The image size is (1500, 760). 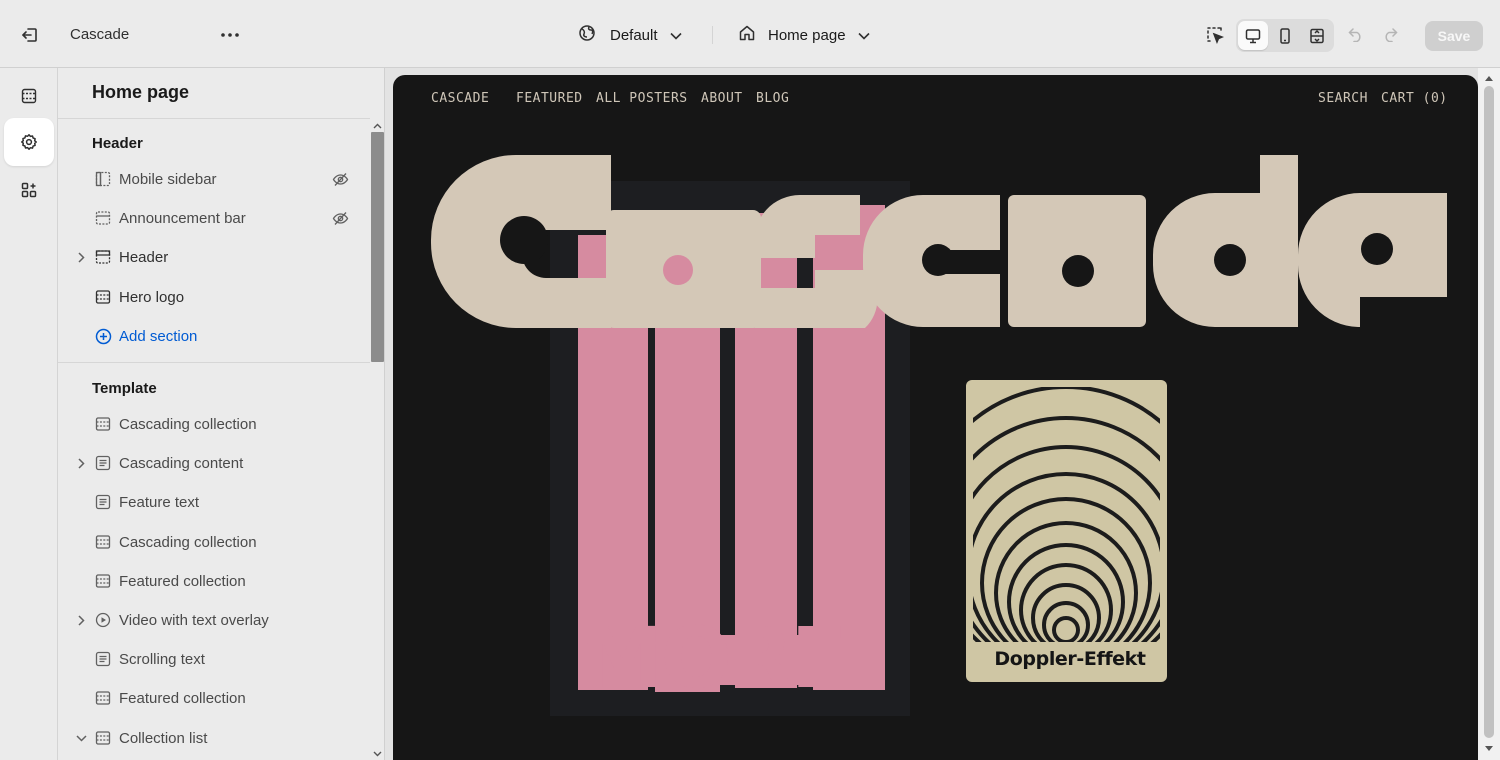 What do you see at coordinates (100, 34) in the screenshot?
I see `store-name: Cascade` at bounding box center [100, 34].